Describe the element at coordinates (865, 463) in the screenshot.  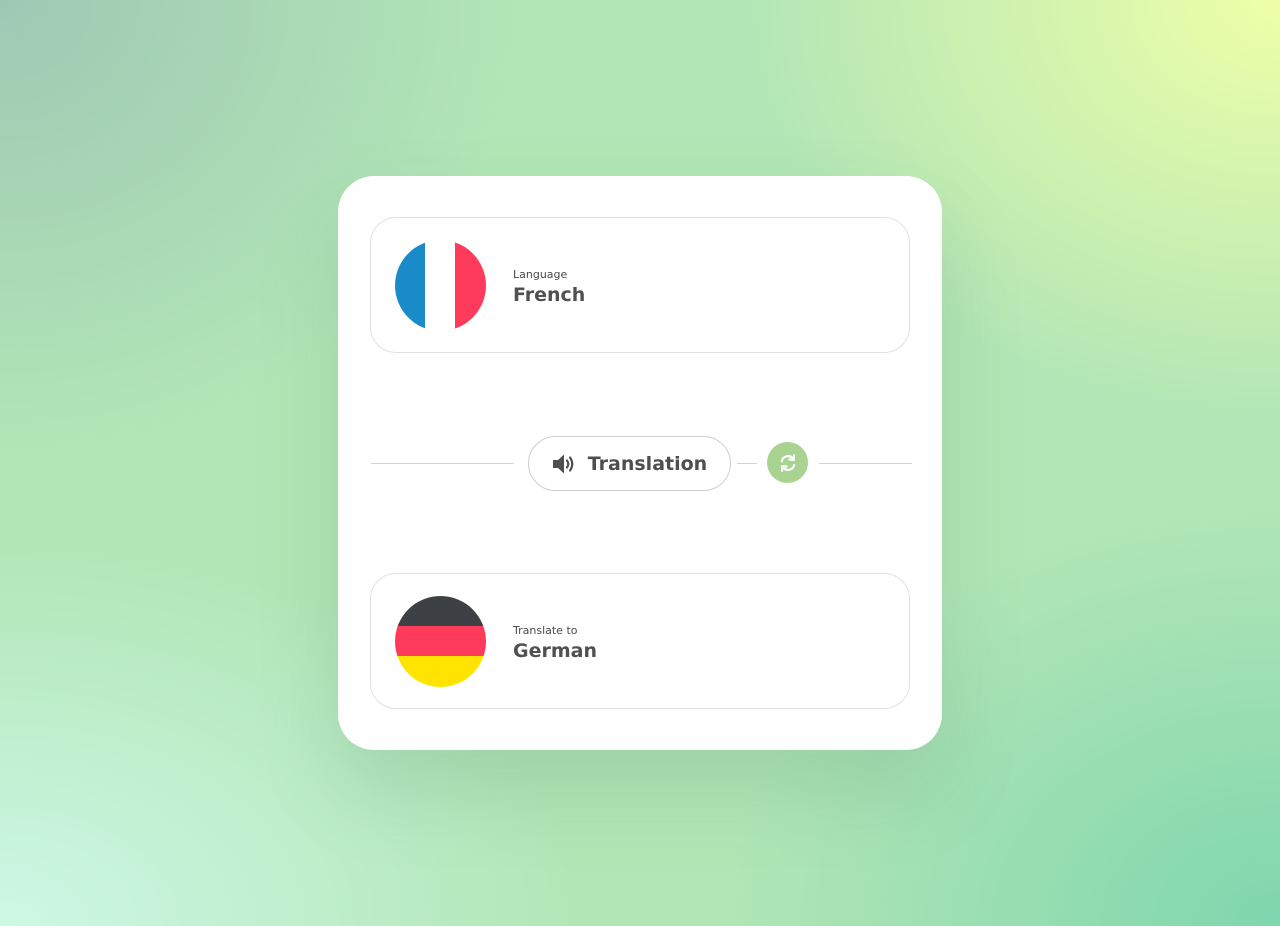
I see `divider-right` at that location.